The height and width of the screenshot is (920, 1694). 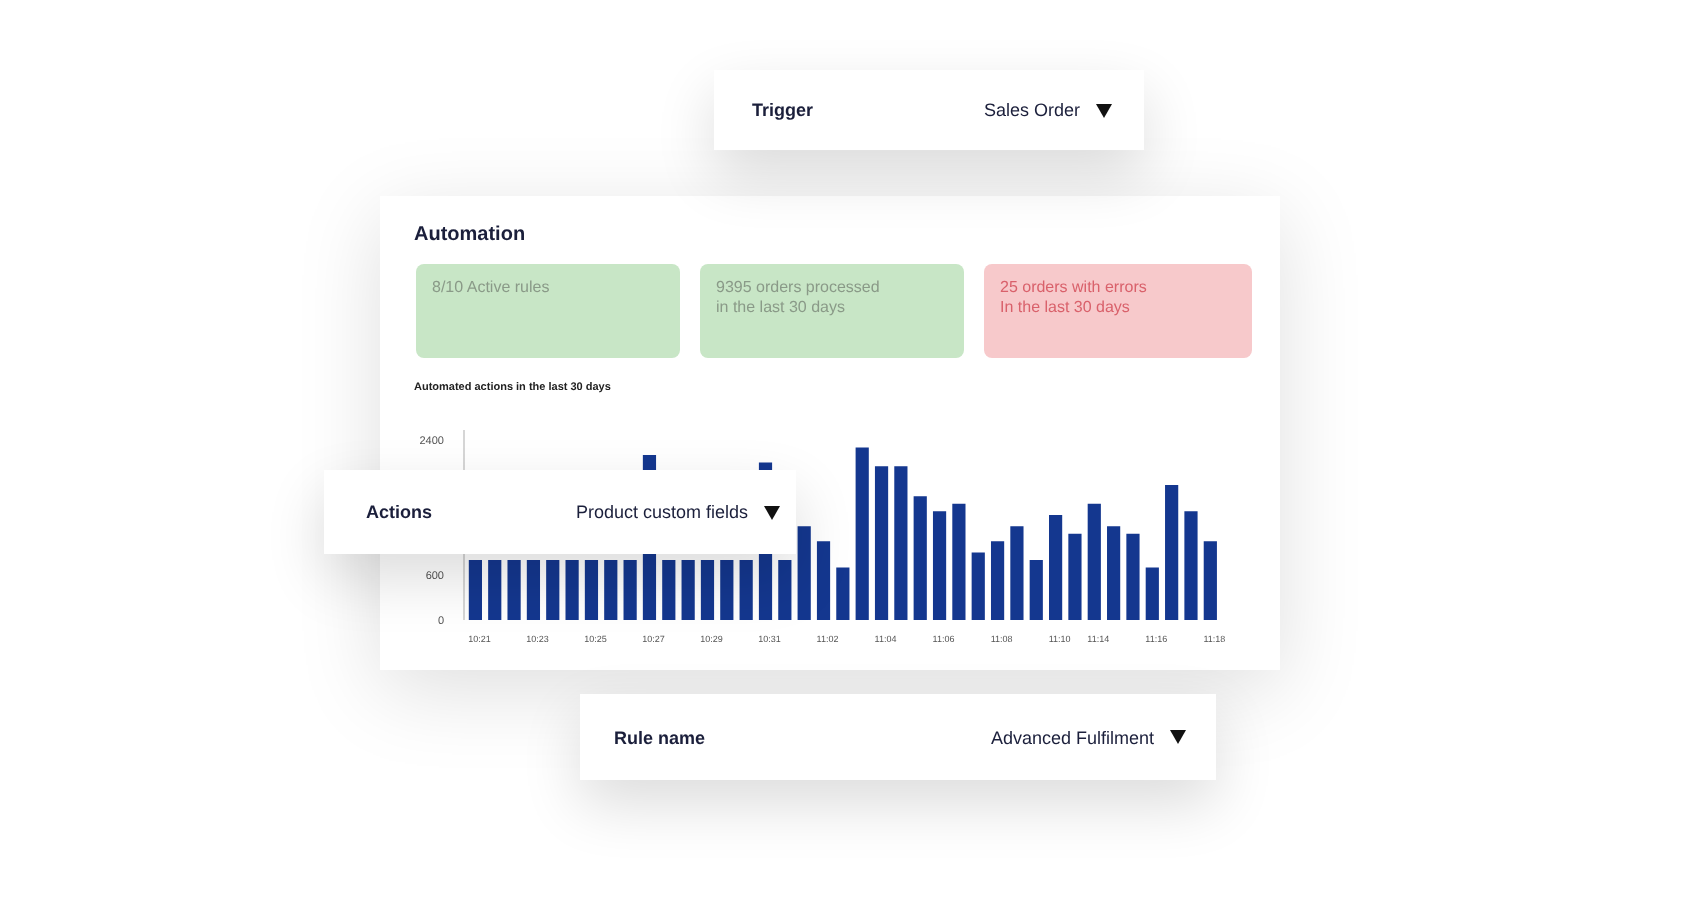 What do you see at coordinates (783, 110) in the screenshot?
I see `dropdown-label: Trigger` at bounding box center [783, 110].